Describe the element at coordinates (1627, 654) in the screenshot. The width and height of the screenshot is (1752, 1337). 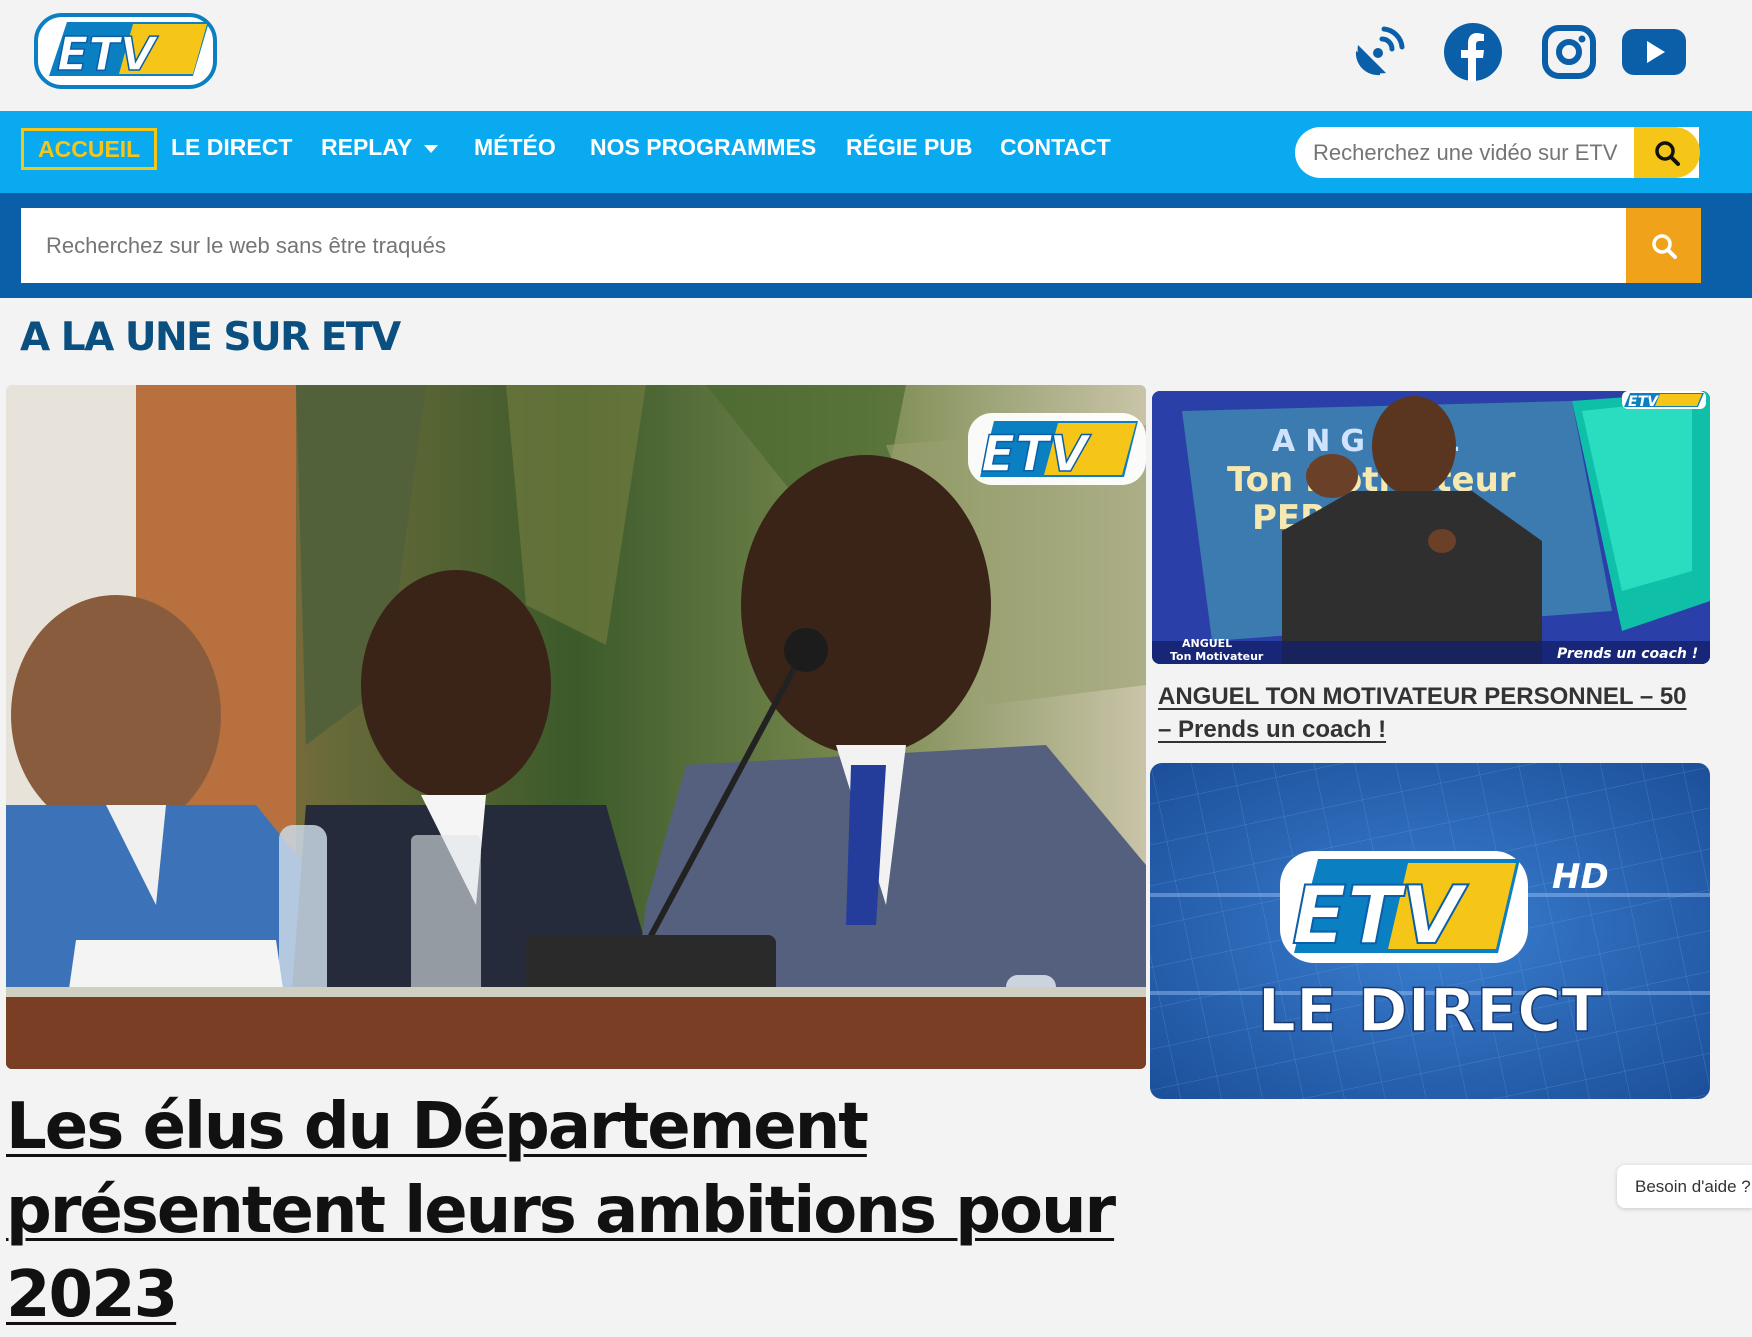
I see `svg-text: Prends un coach !` at that location.